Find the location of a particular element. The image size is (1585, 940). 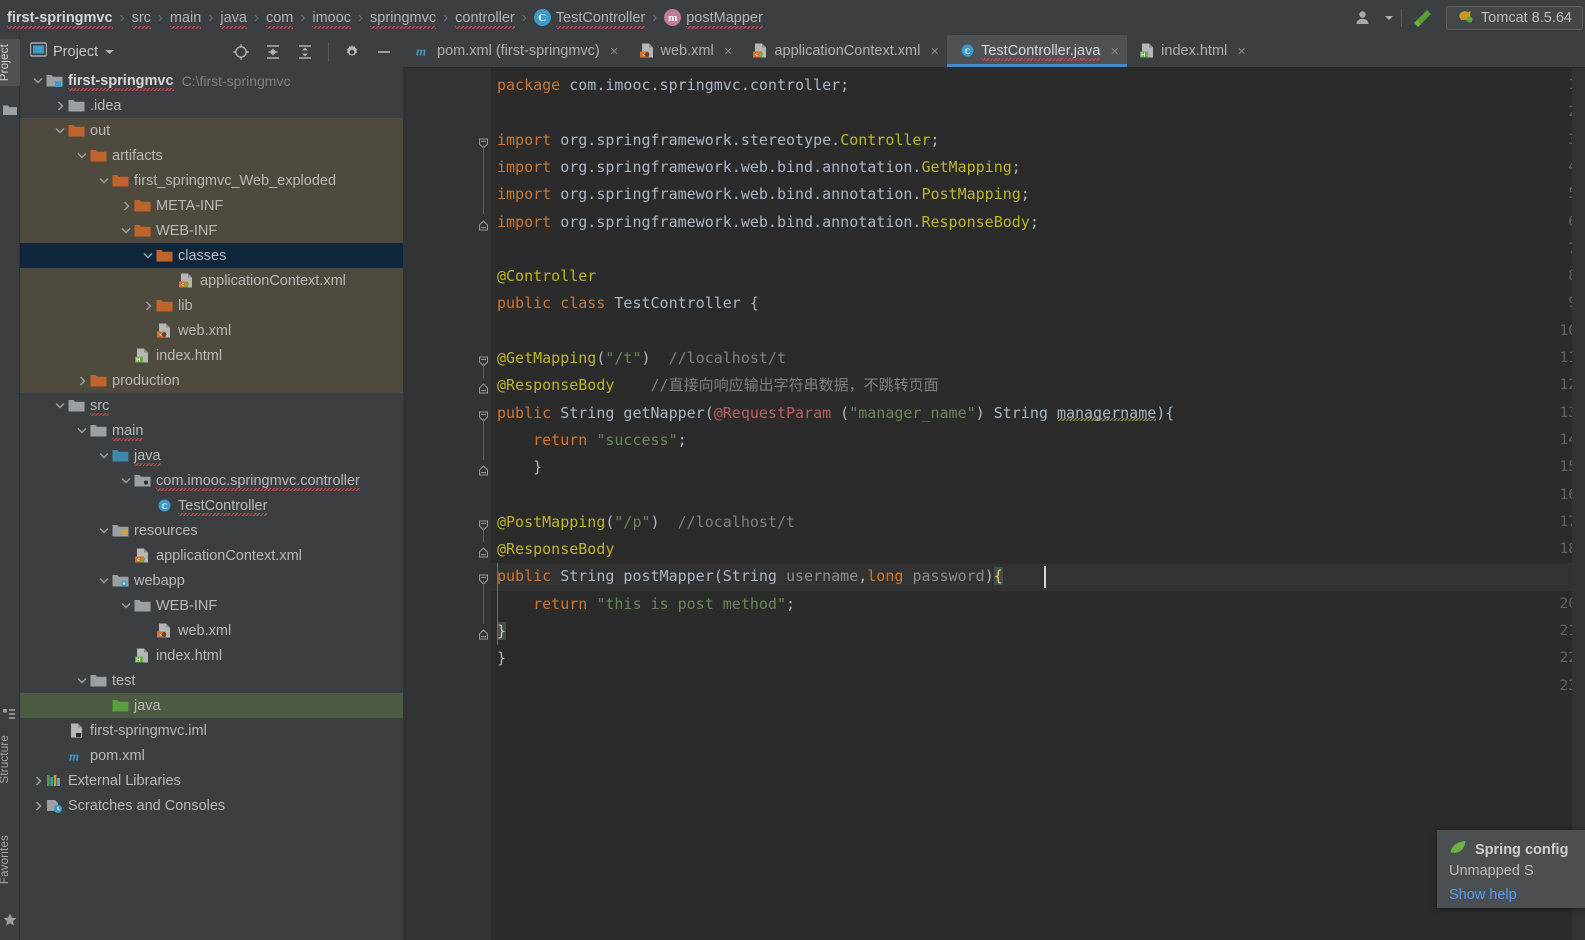

code-line: @Controller is located at coordinates (543, 276).